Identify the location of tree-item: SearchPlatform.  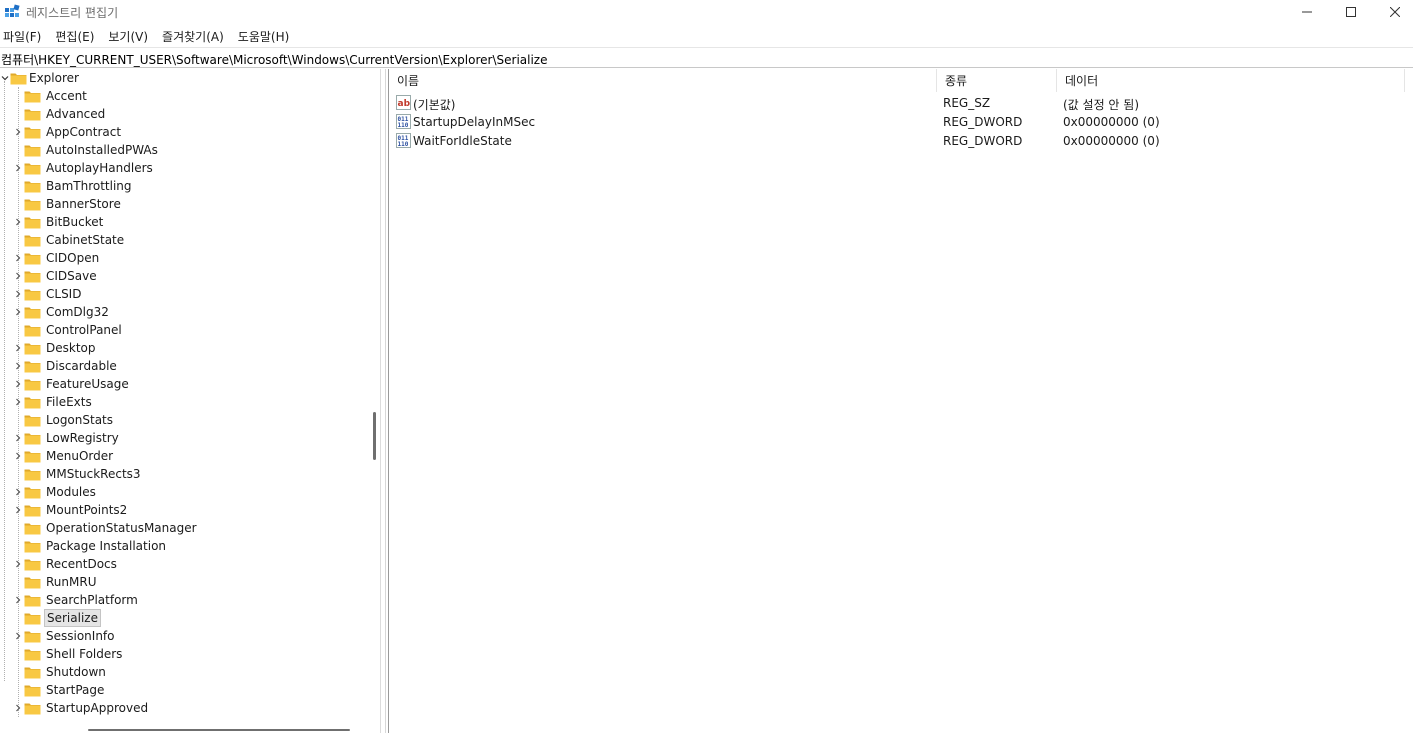
(76, 600).